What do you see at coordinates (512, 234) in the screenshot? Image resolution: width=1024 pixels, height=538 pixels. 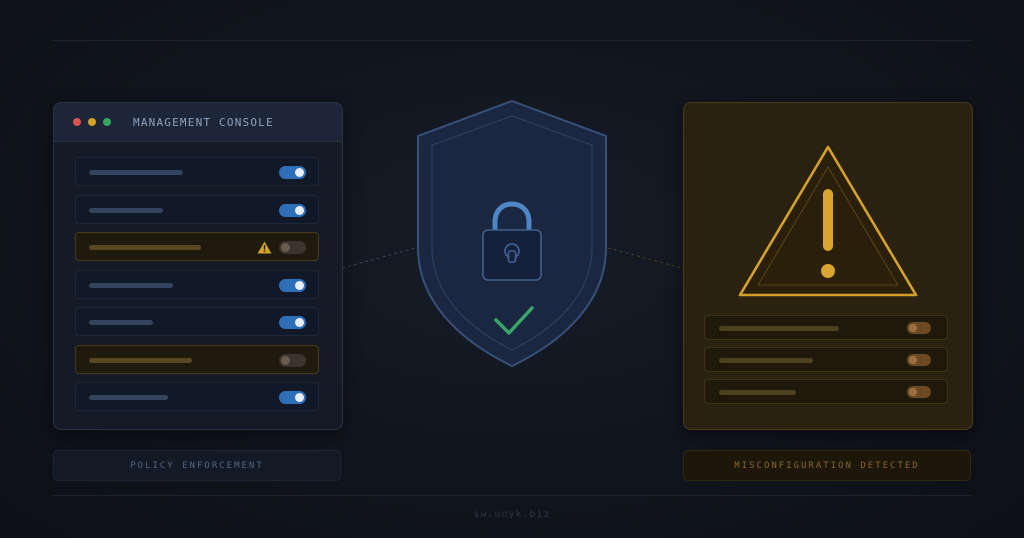 I see `shield-lock-check-icon` at bounding box center [512, 234].